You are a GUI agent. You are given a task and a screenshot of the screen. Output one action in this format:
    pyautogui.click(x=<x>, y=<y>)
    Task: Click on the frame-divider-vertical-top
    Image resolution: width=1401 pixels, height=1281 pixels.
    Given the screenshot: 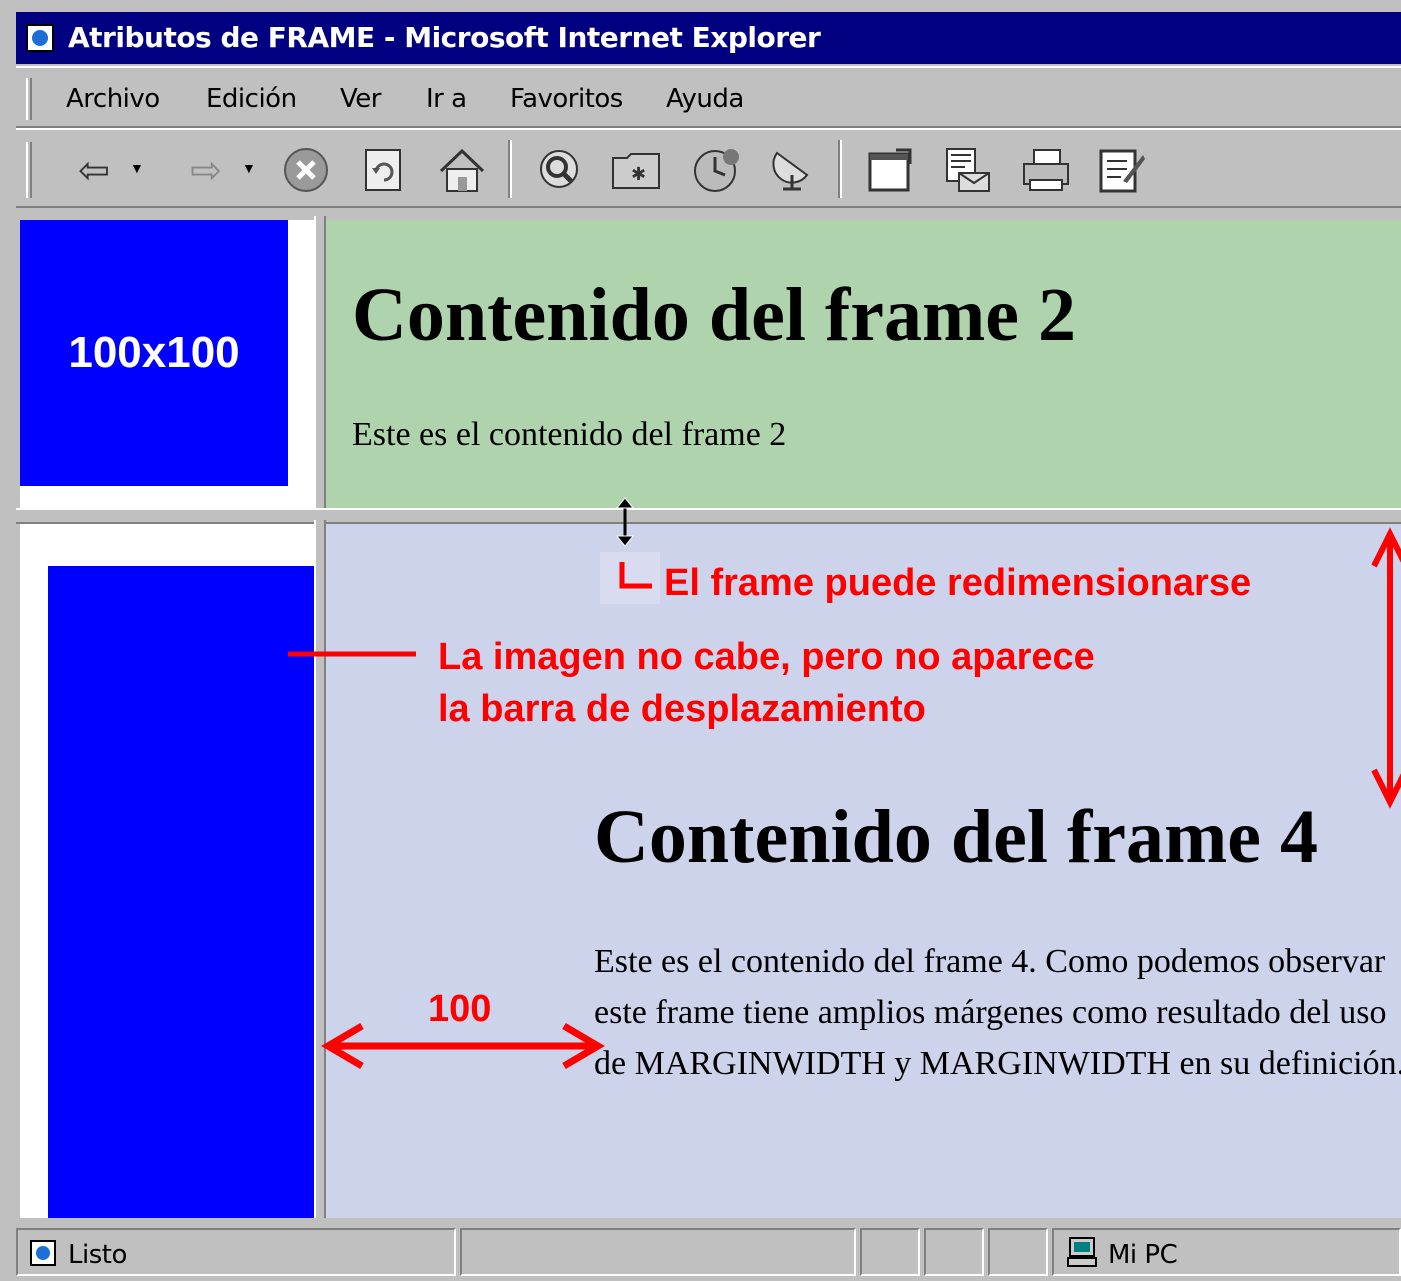 What is the action you would take?
    pyautogui.click(x=320, y=364)
    